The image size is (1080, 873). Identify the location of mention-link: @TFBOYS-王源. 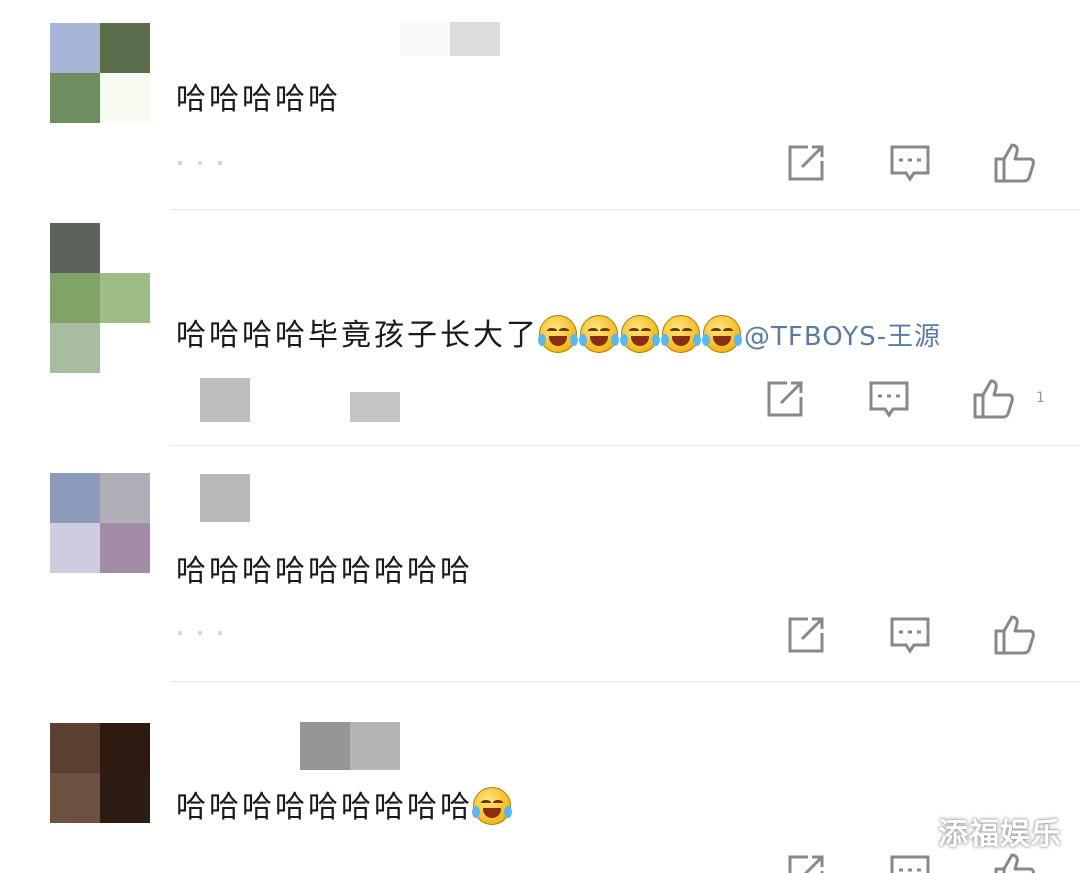
(842, 337).